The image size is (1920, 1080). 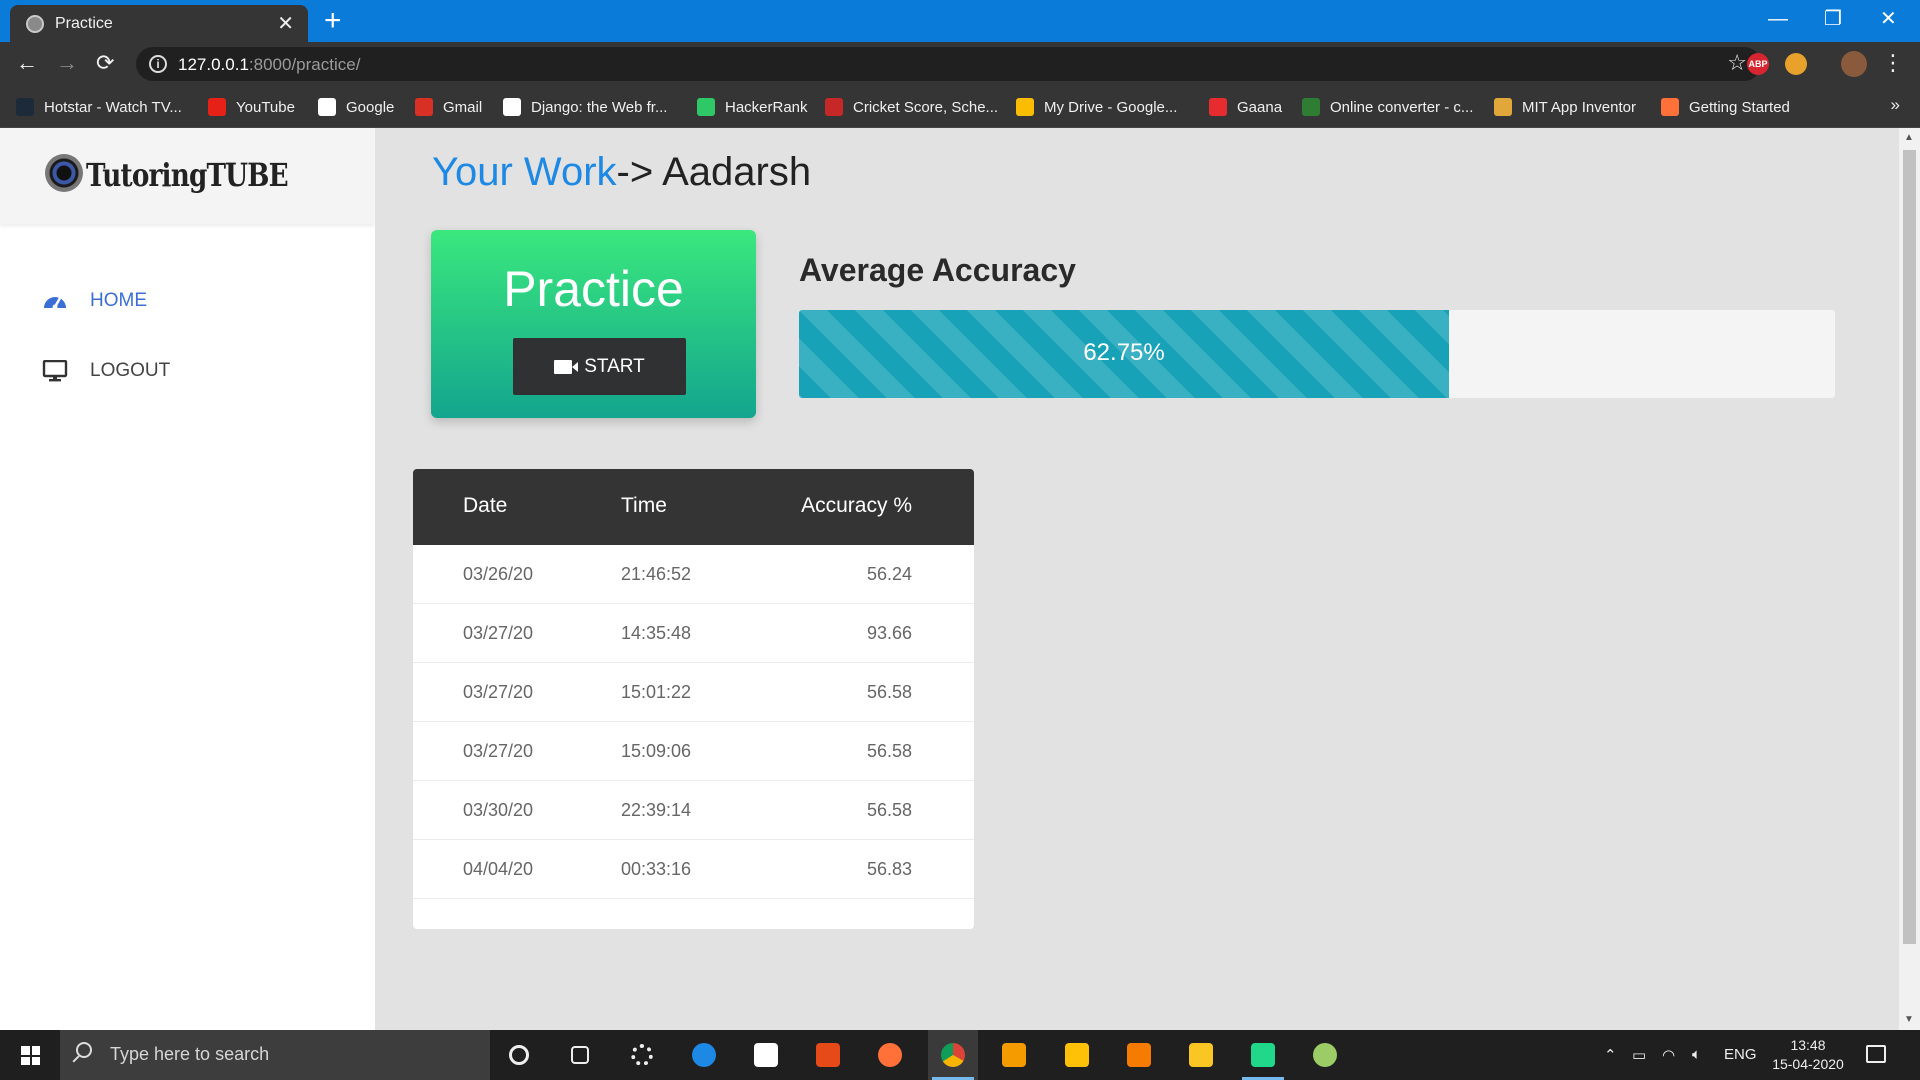 What do you see at coordinates (856, 505) in the screenshot?
I see `column-header-accuracy: Accuracy %` at bounding box center [856, 505].